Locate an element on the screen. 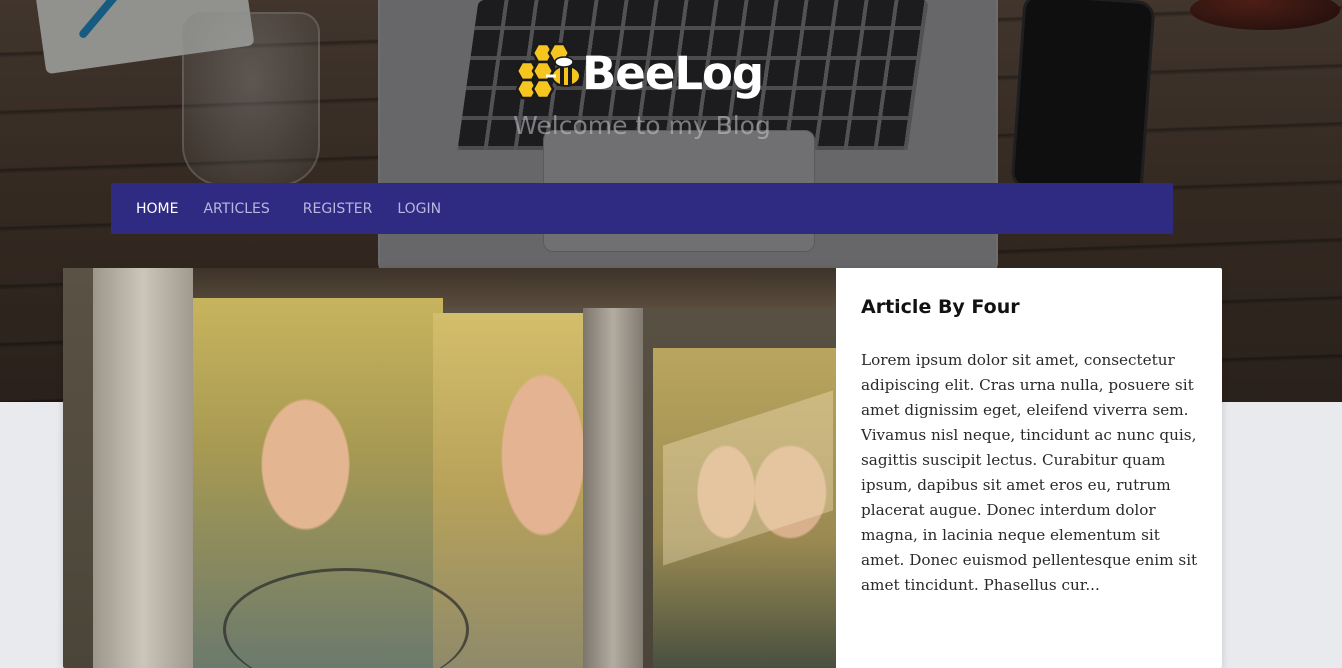 This screenshot has width=1342, height=668. nav-register: REGISTER is located at coordinates (338, 209).